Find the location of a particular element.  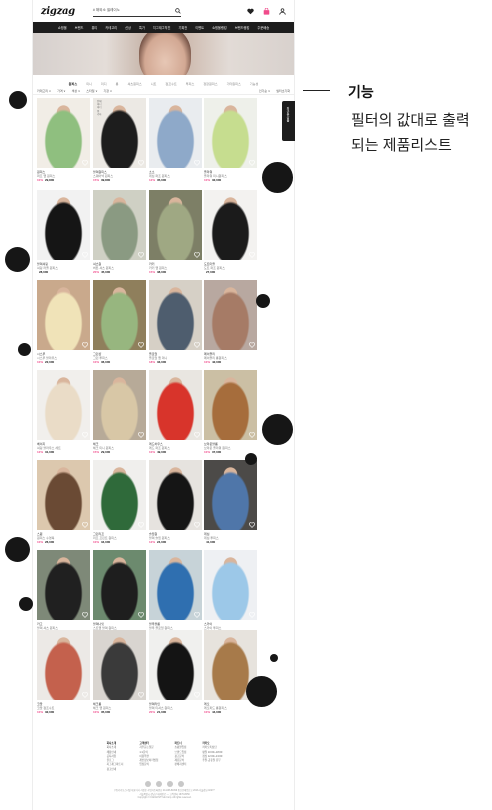

nav-item: 신상 is located at coordinates (128, 27).